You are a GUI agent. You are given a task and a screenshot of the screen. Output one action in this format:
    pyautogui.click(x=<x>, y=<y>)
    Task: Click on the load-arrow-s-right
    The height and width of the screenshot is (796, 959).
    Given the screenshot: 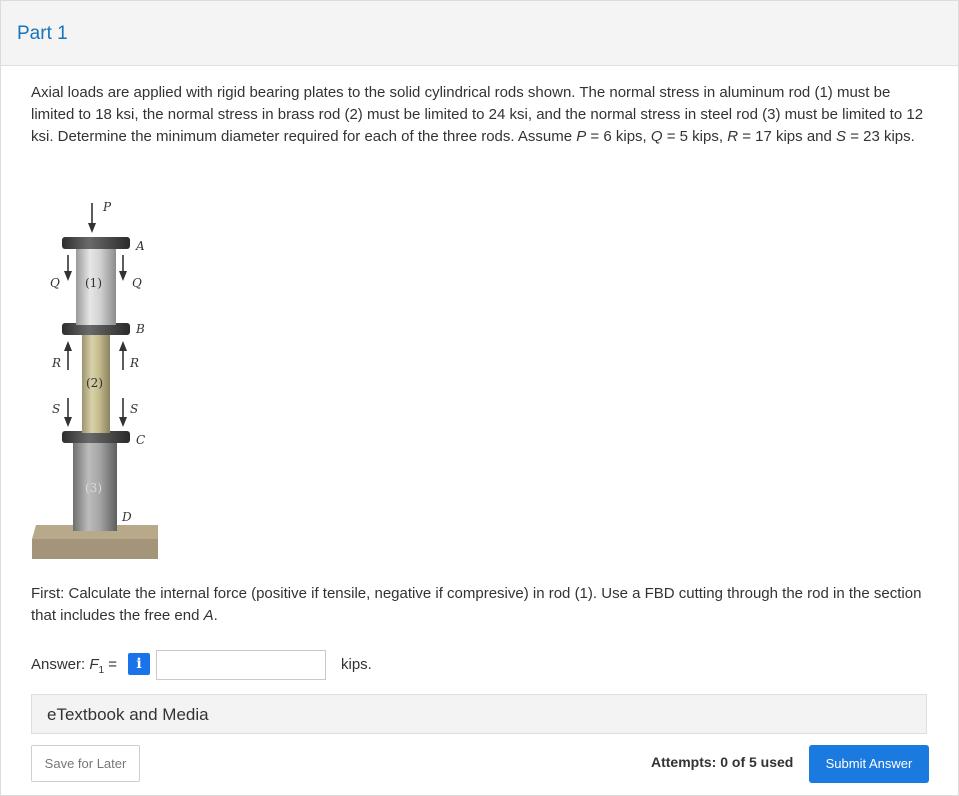 What is the action you would take?
    pyautogui.click(x=123, y=412)
    